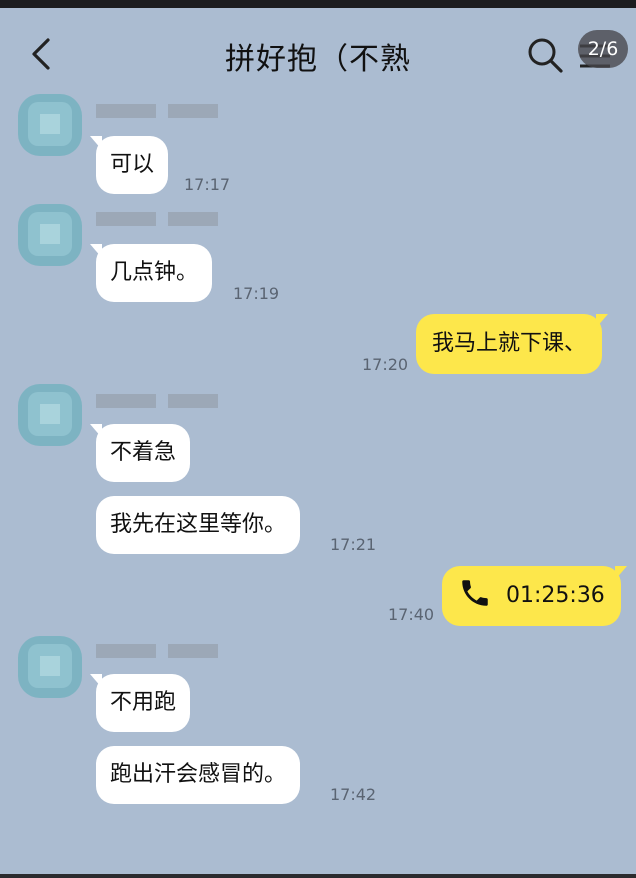 The height and width of the screenshot is (878, 636). I want to click on message-bubble: 跑出汗会感冒的。, so click(198, 775).